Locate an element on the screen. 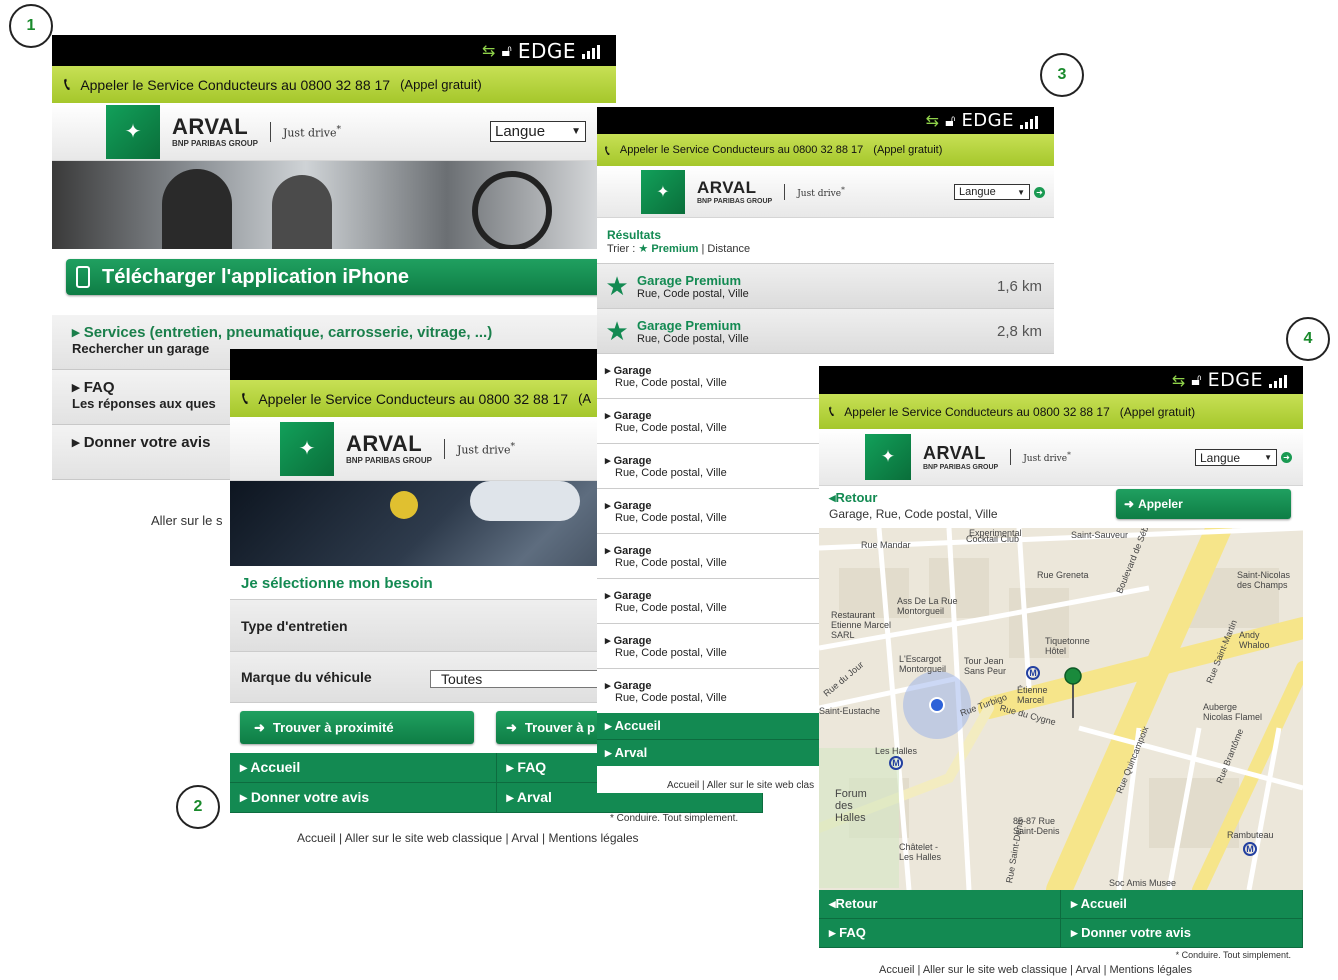 The image size is (1338, 980). maintenance-type-label: Type d'entretien is located at coordinates (294, 625).